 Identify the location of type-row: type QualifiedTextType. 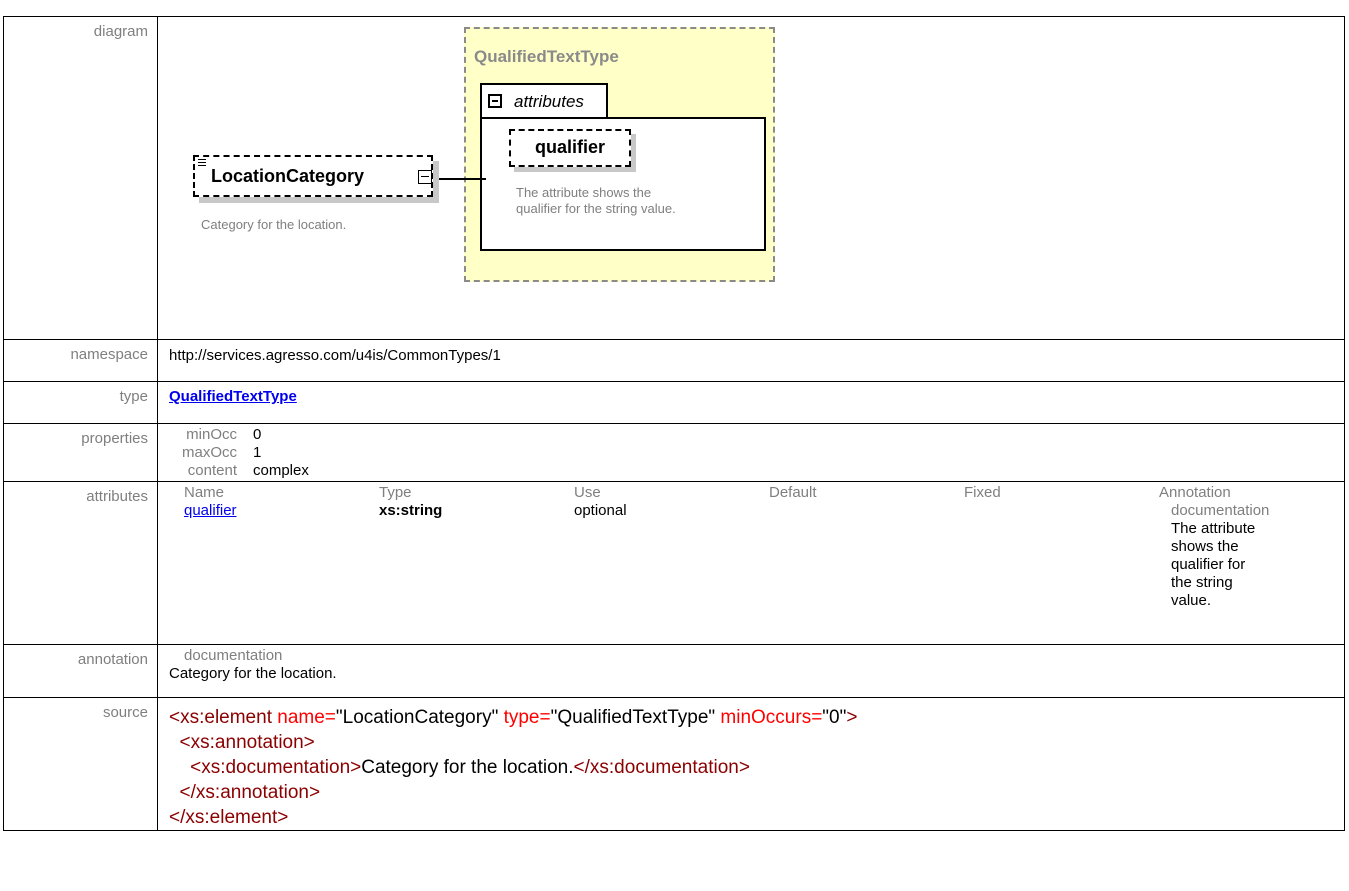
(674, 402).